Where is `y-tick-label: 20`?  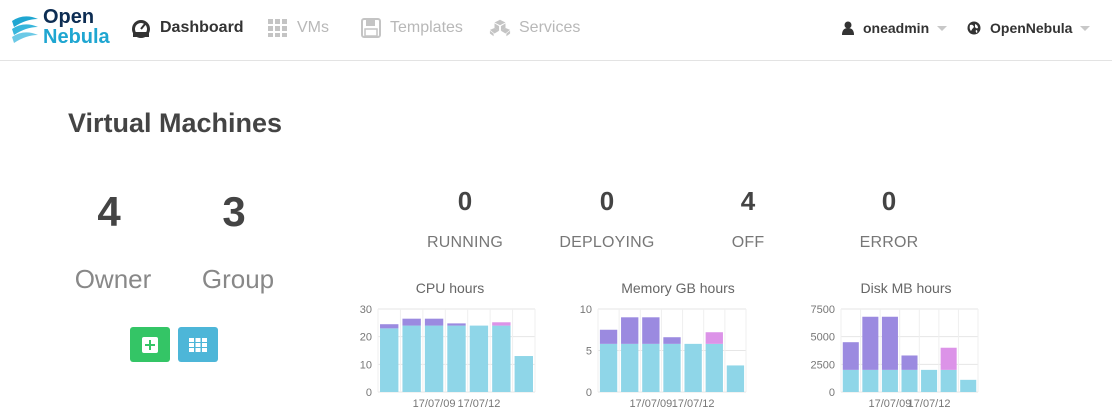
y-tick-label: 20 is located at coordinates (366, 338).